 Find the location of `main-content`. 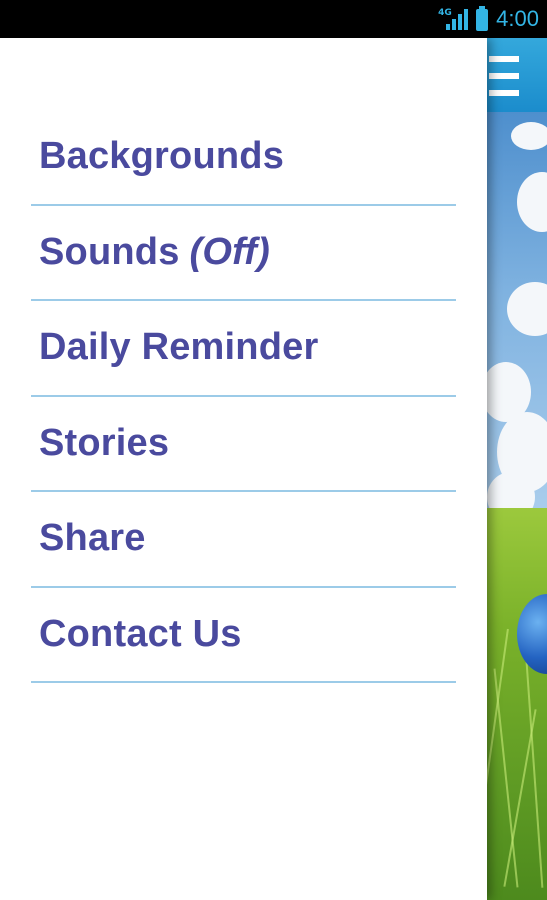

main-content is located at coordinates (517, 469).